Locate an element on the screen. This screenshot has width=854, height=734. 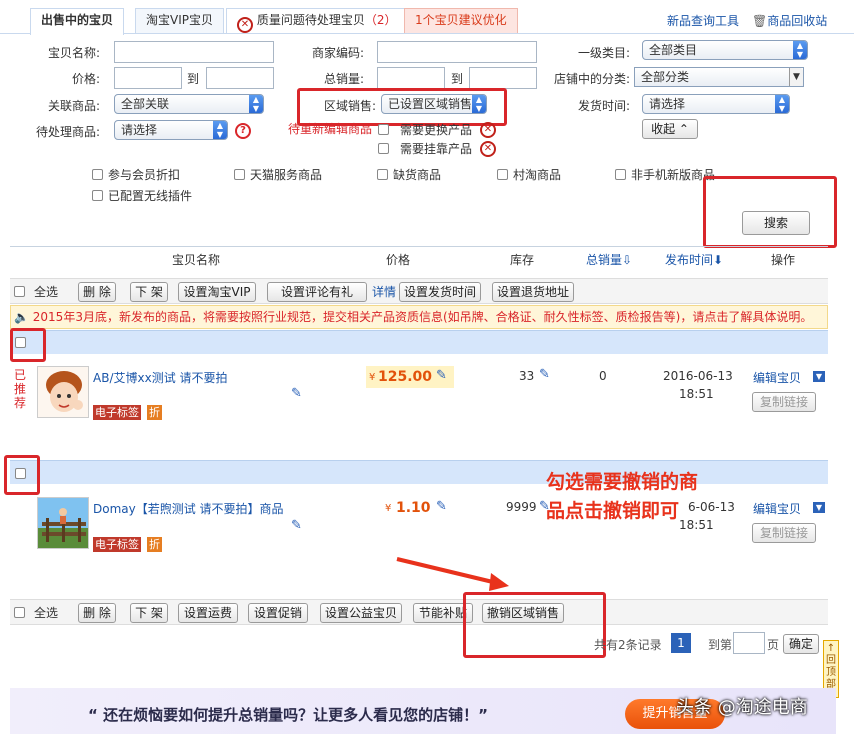
col-sales-sort: 总销量⇩ is located at coordinates (609, 259).